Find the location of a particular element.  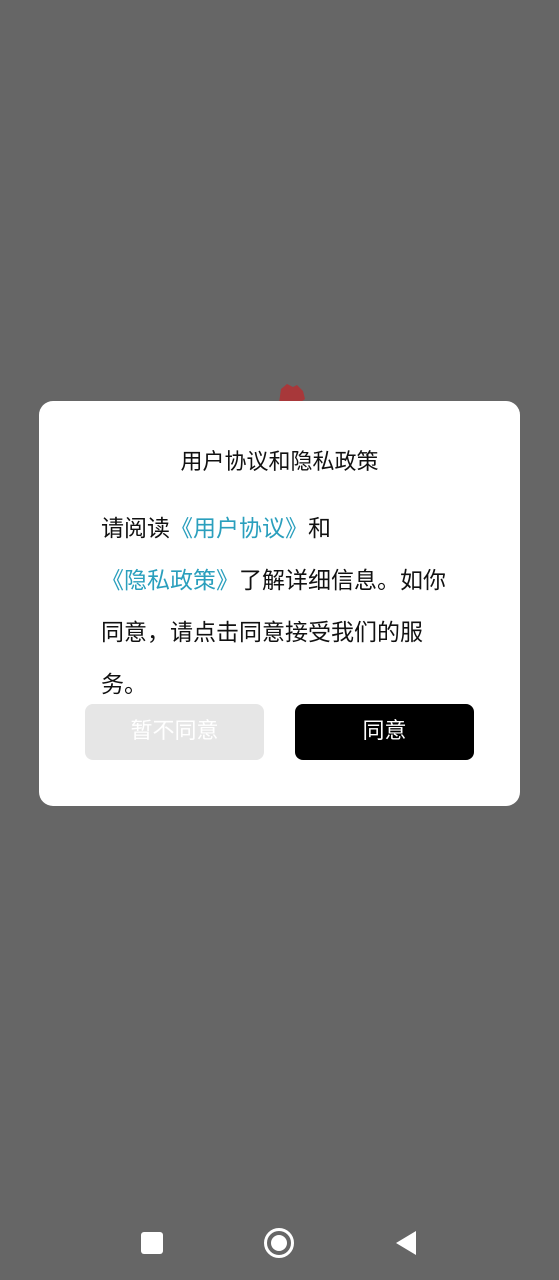

user-agreement-link: 《用户协议》 is located at coordinates (239, 529).